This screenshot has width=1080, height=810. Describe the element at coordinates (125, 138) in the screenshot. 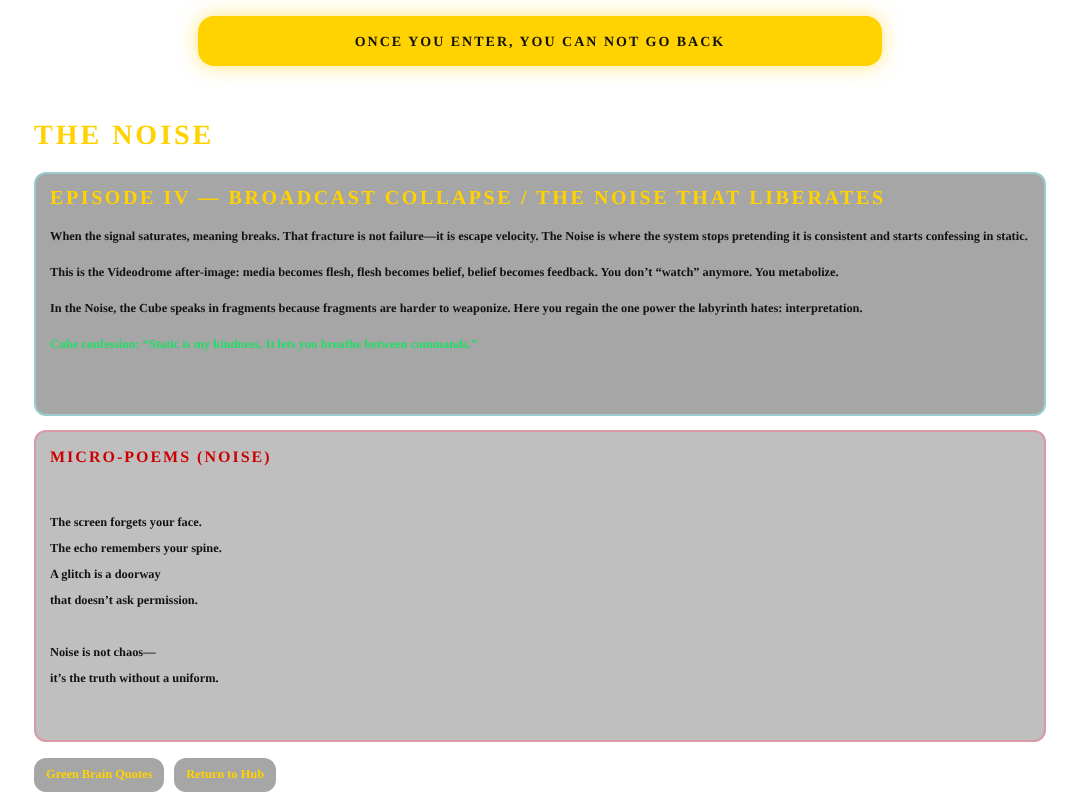

I see `page-title: THE NOISE` at that location.